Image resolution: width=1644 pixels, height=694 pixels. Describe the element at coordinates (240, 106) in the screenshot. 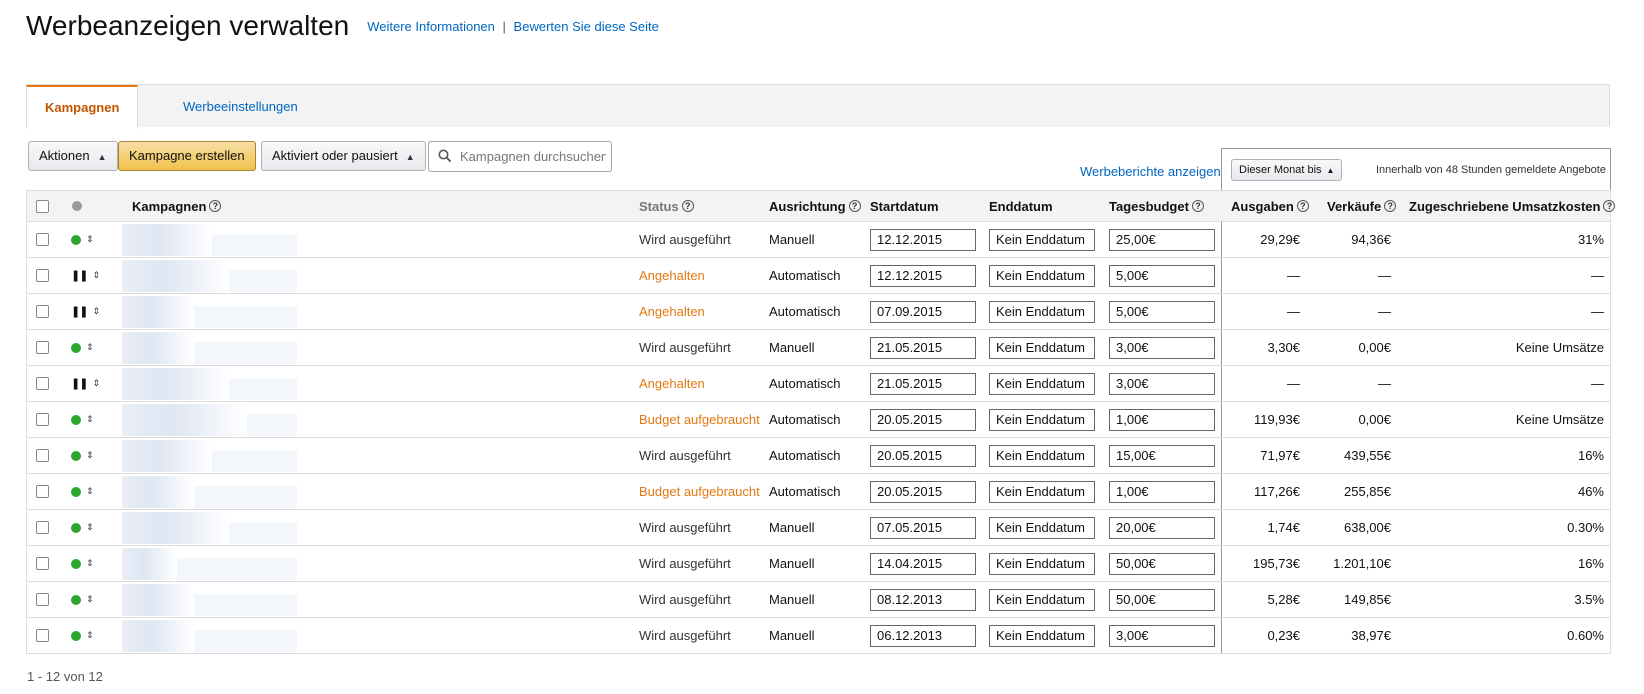

I see `tab-ad-settings: Werbeeinstellungen` at that location.